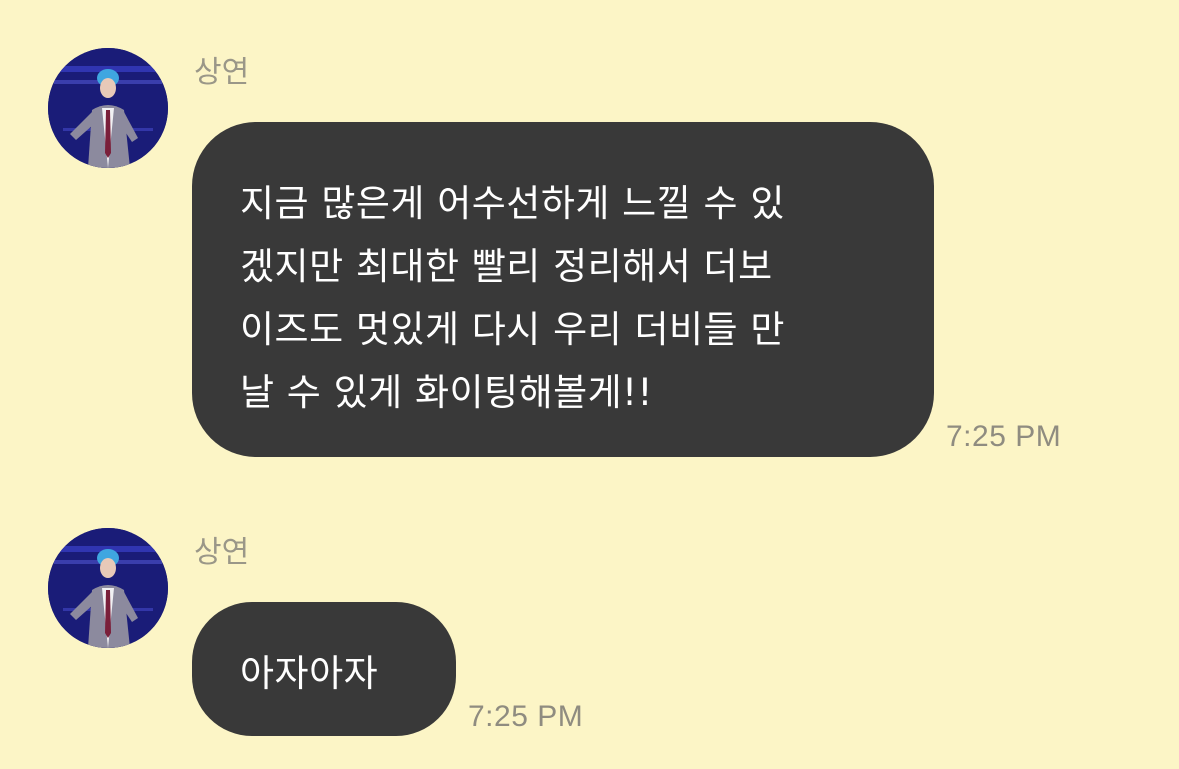  Describe the element at coordinates (309, 673) in the screenshot. I see `message-text: 아자아자` at that location.